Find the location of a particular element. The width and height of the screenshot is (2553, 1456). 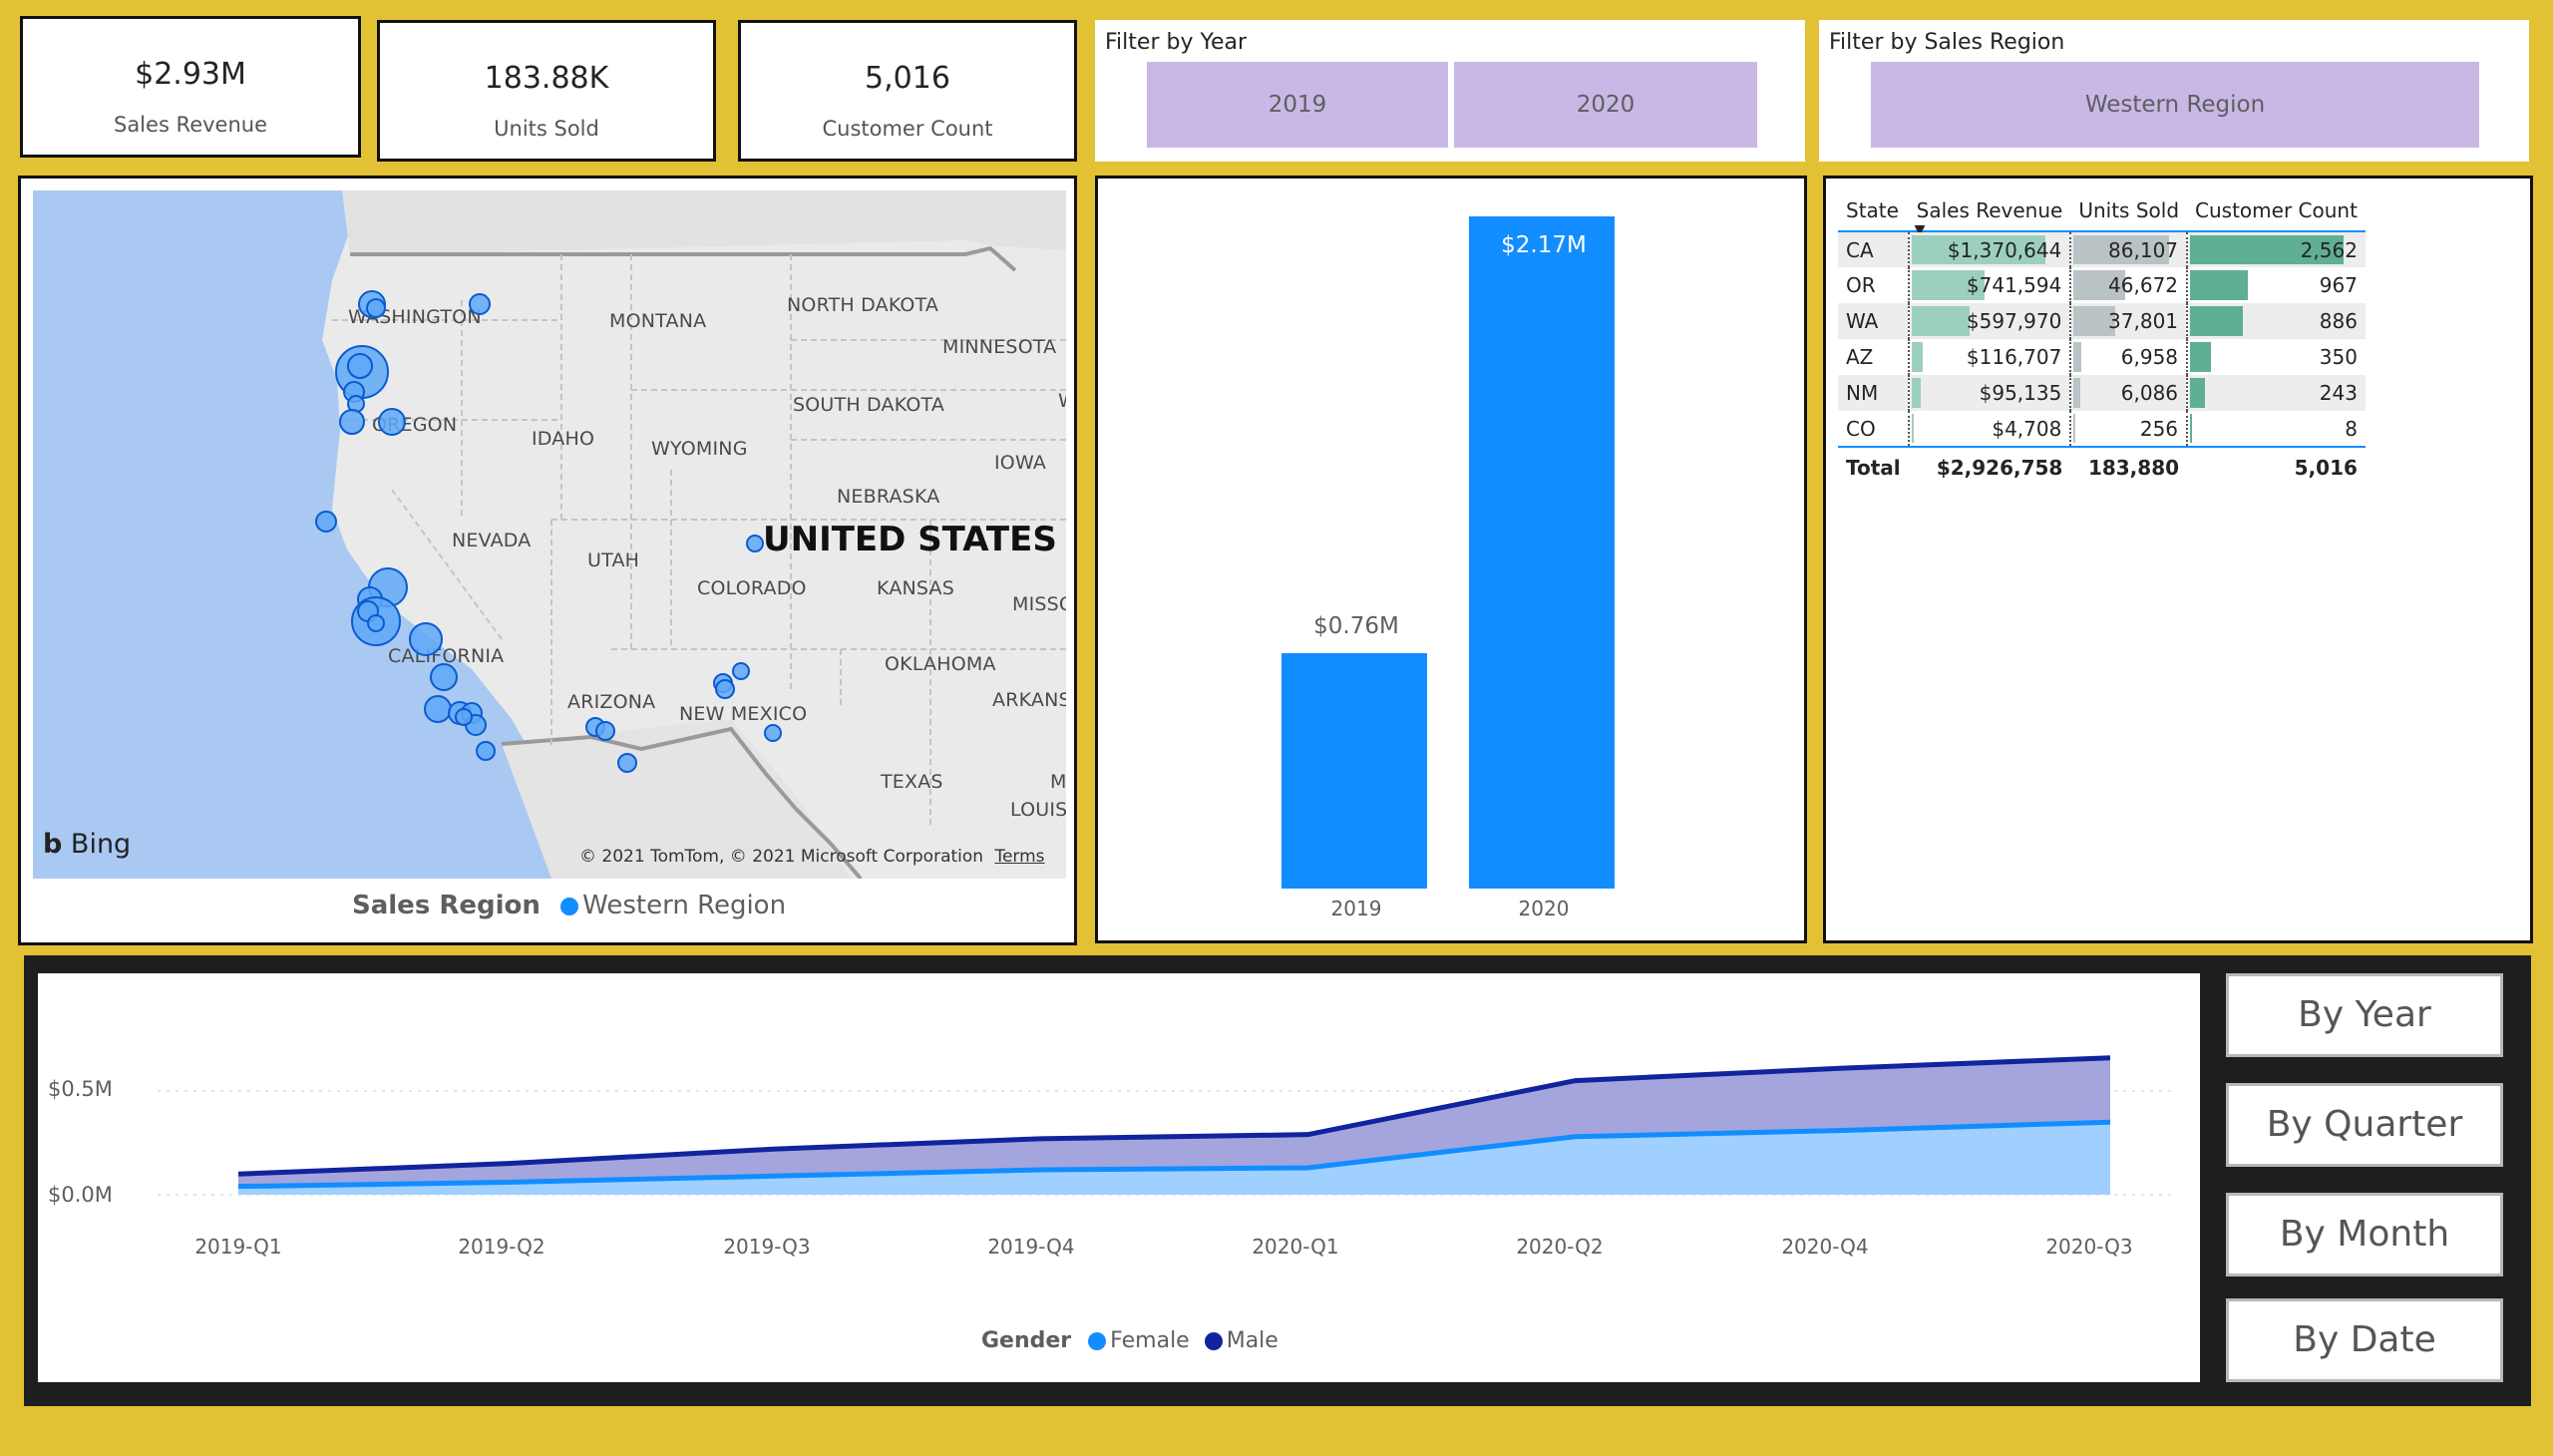

cell-state: OR is located at coordinates (1861, 285).